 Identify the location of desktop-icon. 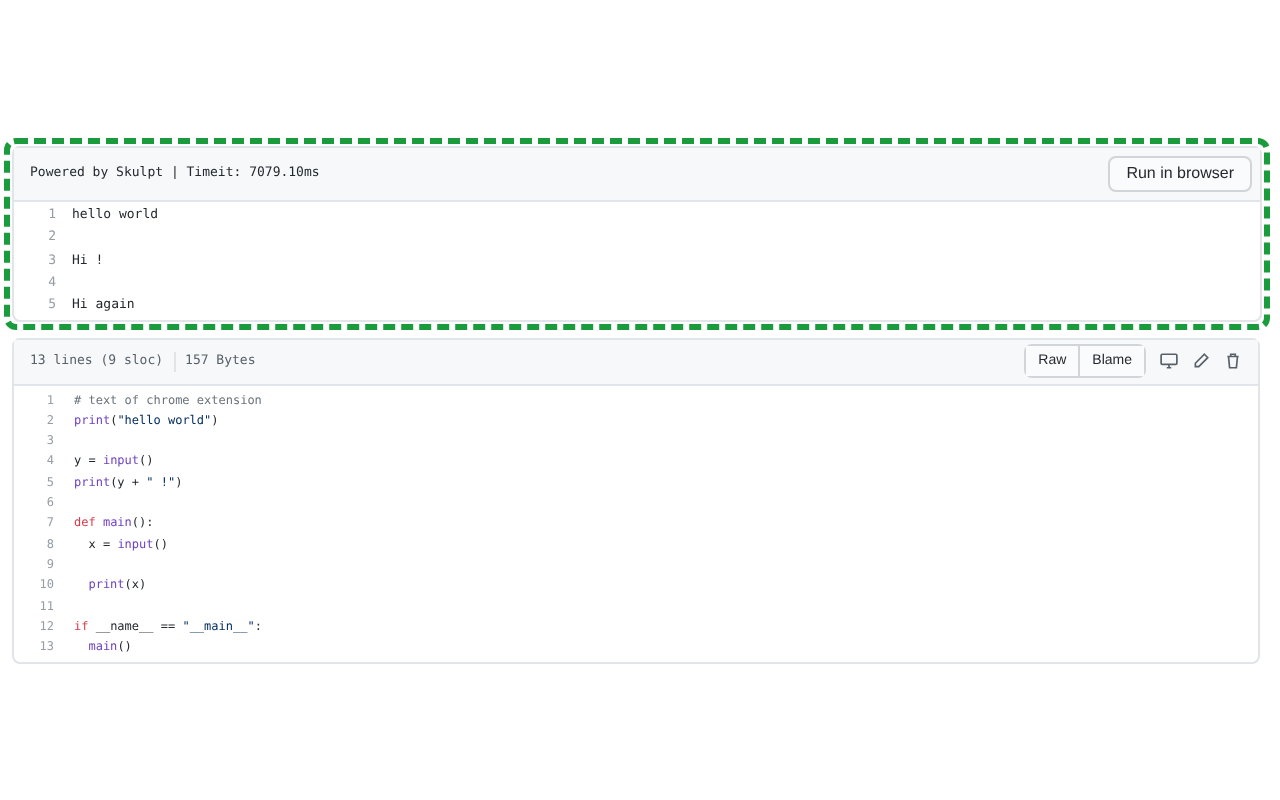
(1169, 361).